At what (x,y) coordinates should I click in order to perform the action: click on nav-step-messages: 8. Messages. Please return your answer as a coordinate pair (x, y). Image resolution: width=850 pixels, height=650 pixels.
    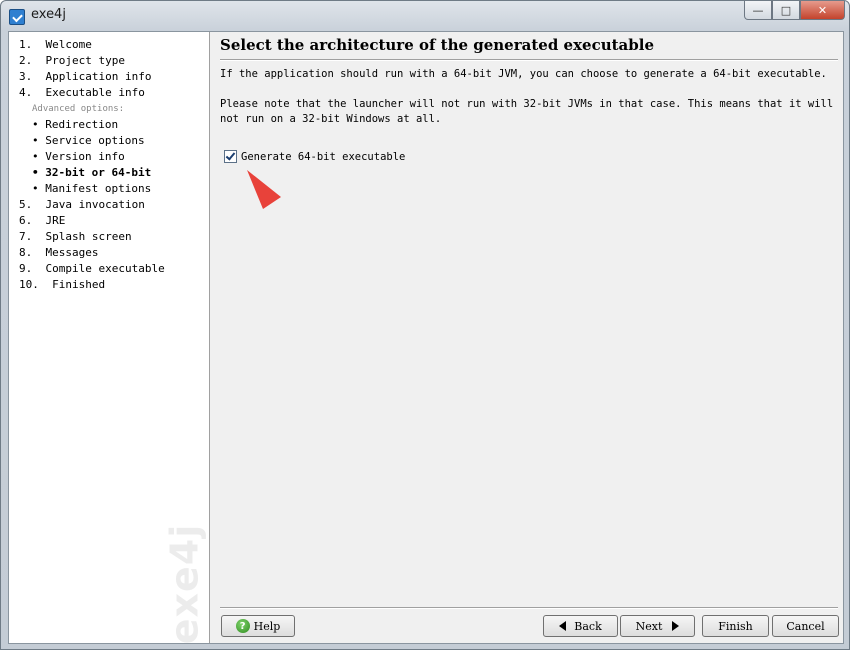
    Looking at the image, I should click on (114, 253).